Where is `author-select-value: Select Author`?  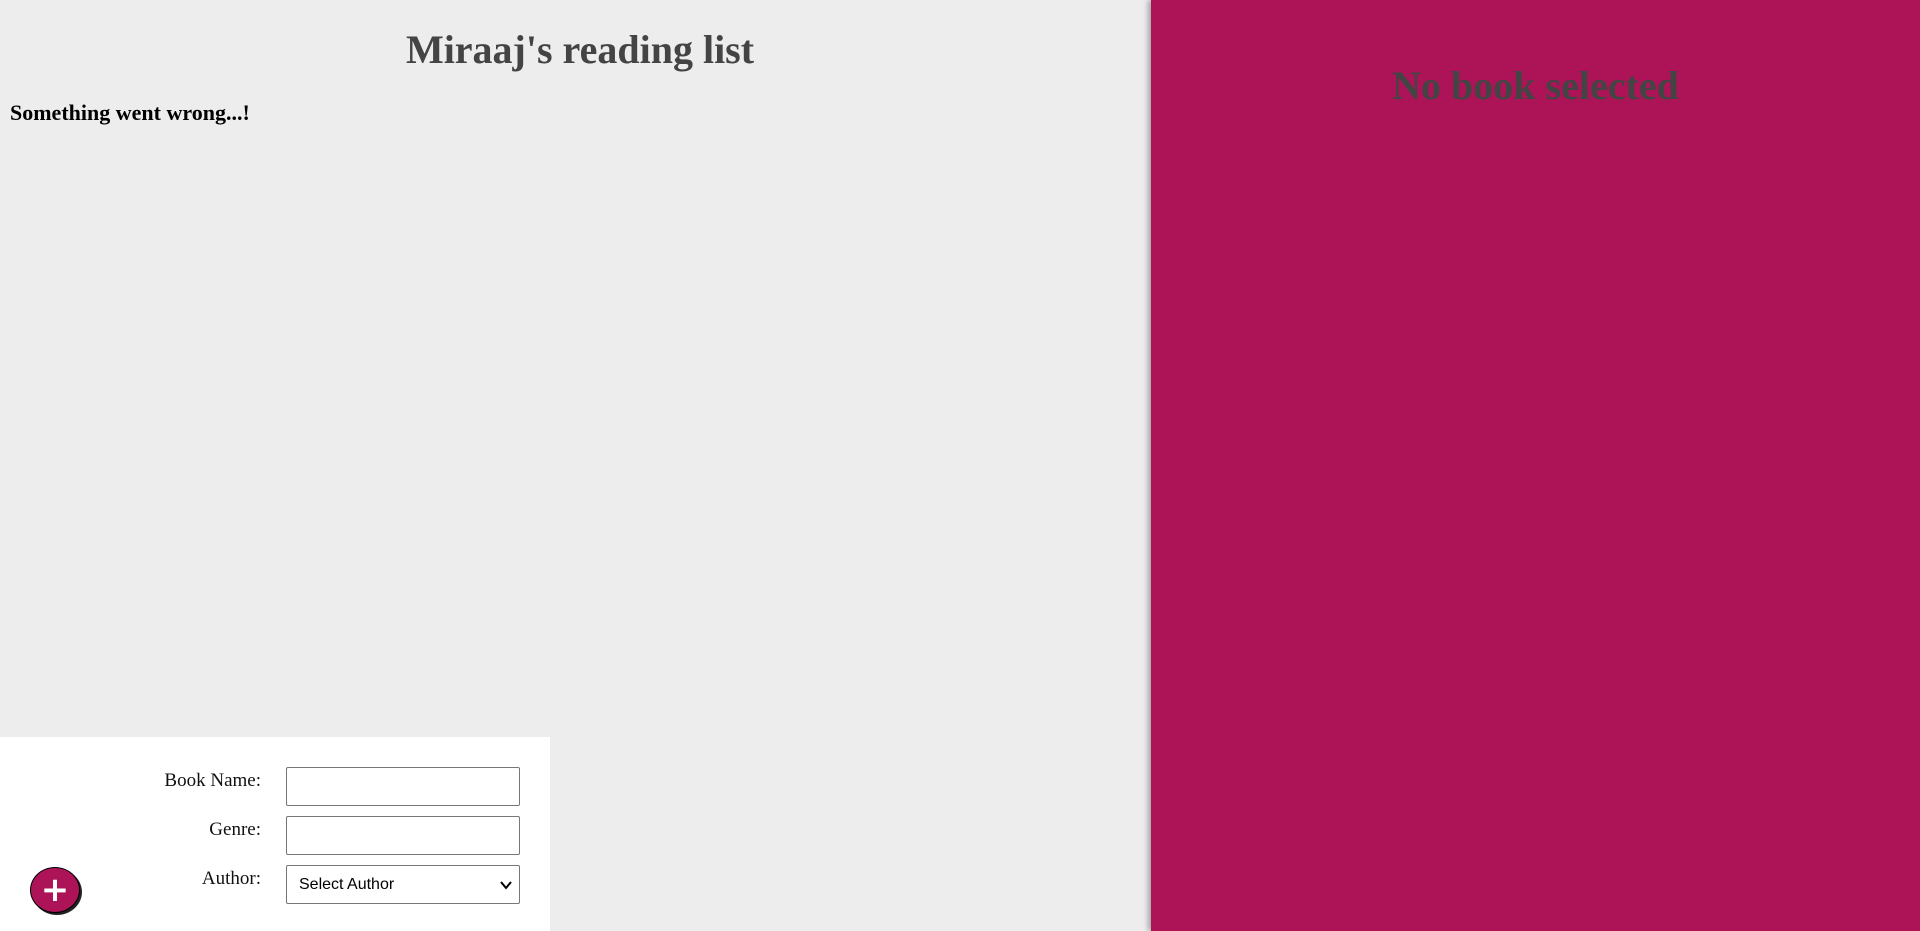 author-select-value: Select Author is located at coordinates (347, 884).